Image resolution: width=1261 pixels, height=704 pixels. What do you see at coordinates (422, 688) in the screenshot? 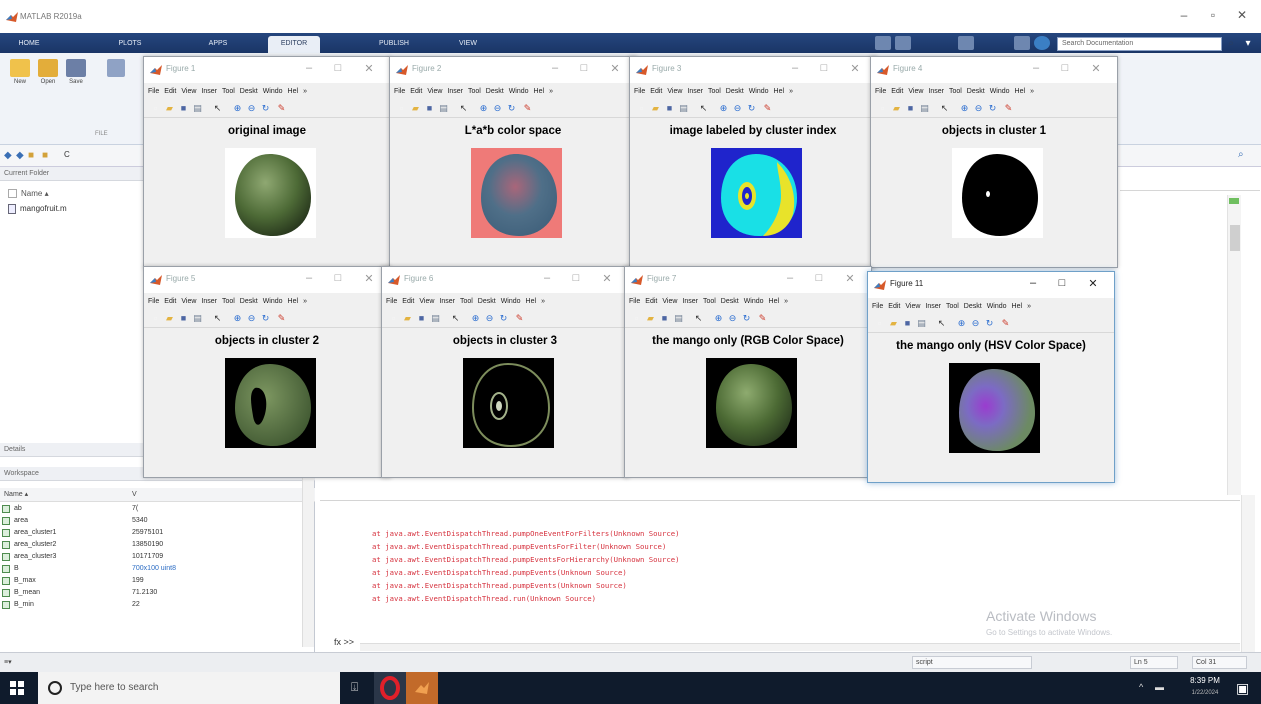
I see `matlab-app-icon` at bounding box center [422, 688].